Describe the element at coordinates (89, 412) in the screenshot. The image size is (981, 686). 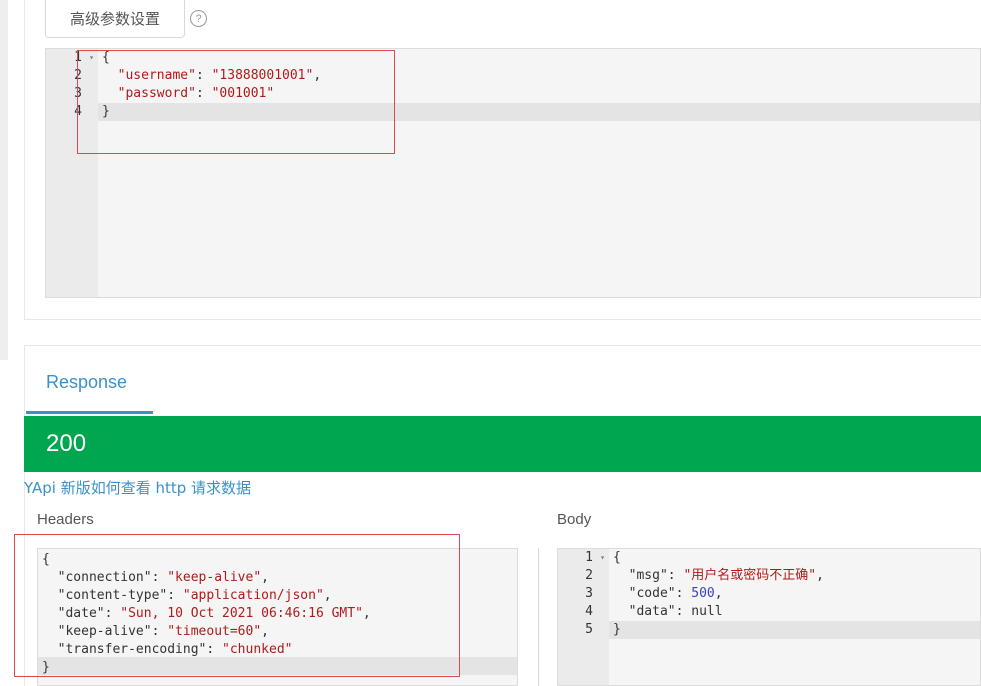
I see `tab-active-indicator` at that location.